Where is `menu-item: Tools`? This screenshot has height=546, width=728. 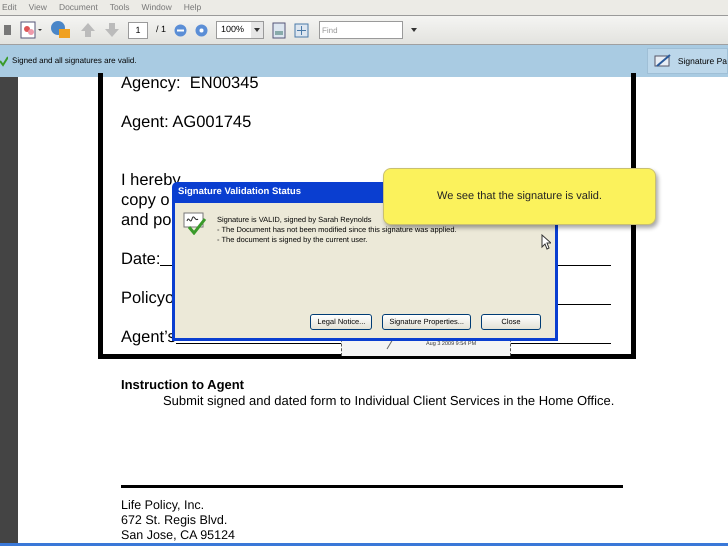 menu-item: Tools is located at coordinates (120, 7).